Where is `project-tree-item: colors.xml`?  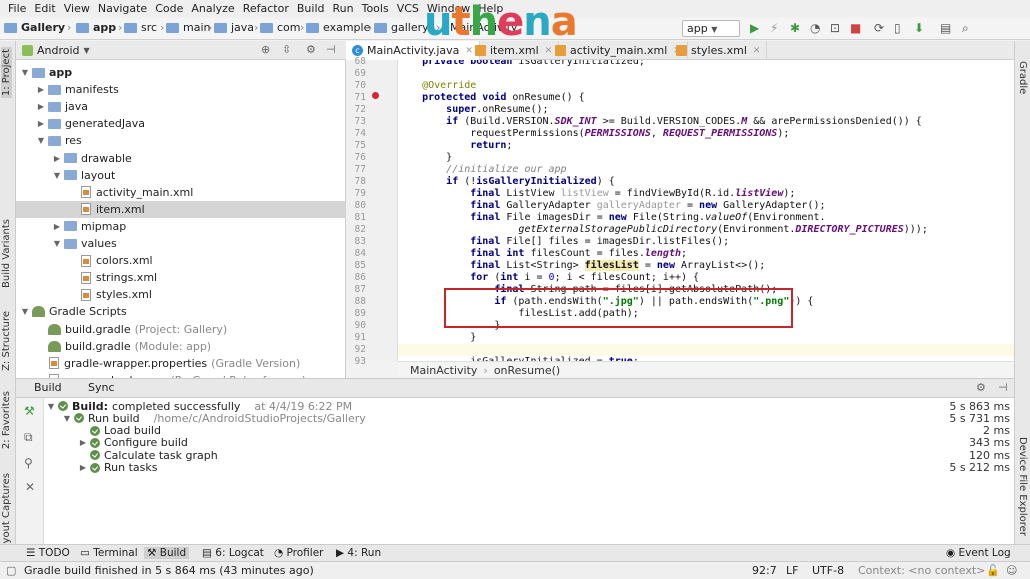 project-tree-item: colors.xml is located at coordinates (181, 260).